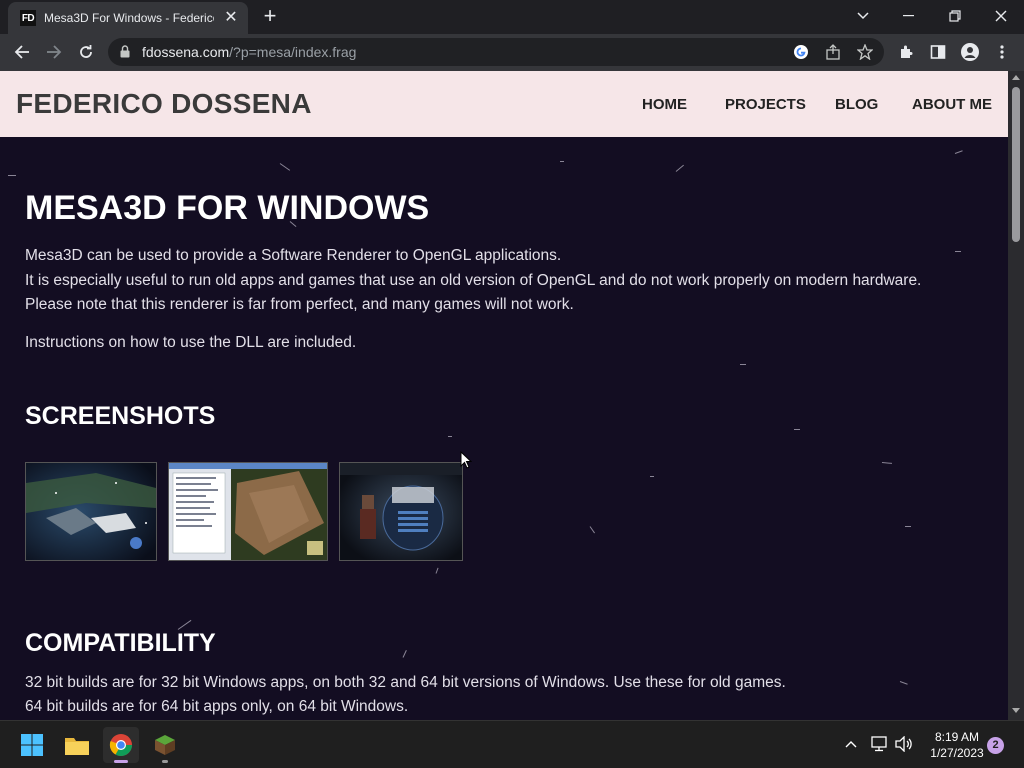 The width and height of the screenshot is (1024, 768). What do you see at coordinates (32, 745) in the screenshot?
I see `start-button` at bounding box center [32, 745].